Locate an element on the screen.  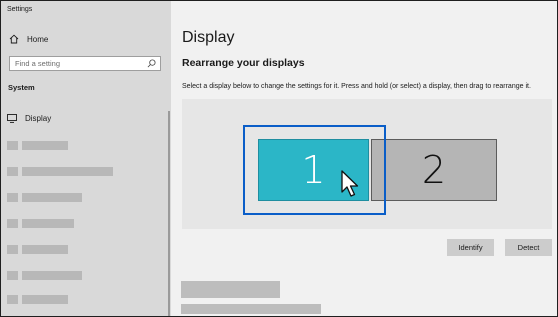
sidebar-item-home: Home is located at coordinates (28, 39).